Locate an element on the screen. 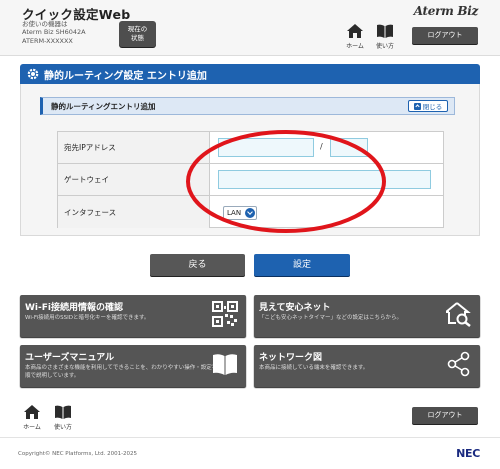  tile-desc: 本商品に接続している端末を確認できます。 is located at coordinates (314, 368).